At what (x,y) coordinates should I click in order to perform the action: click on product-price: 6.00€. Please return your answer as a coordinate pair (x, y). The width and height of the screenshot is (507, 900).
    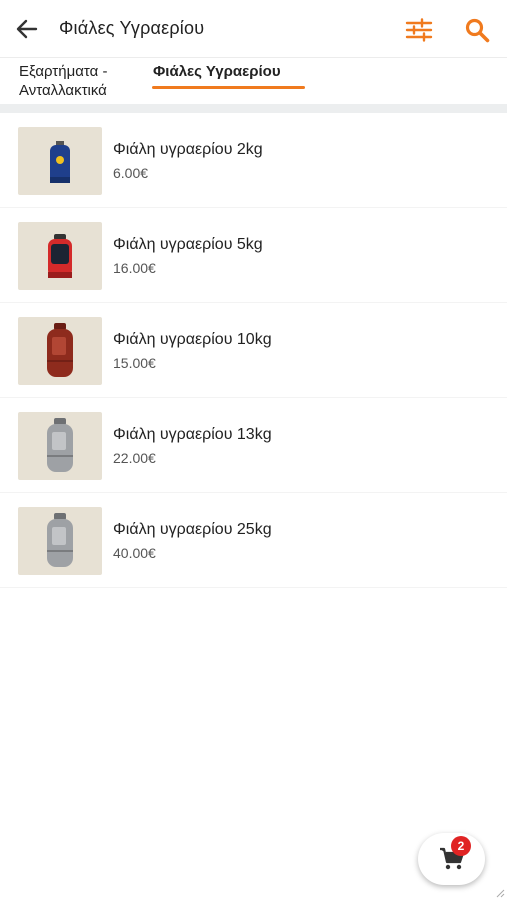
    Looking at the image, I should click on (131, 173).